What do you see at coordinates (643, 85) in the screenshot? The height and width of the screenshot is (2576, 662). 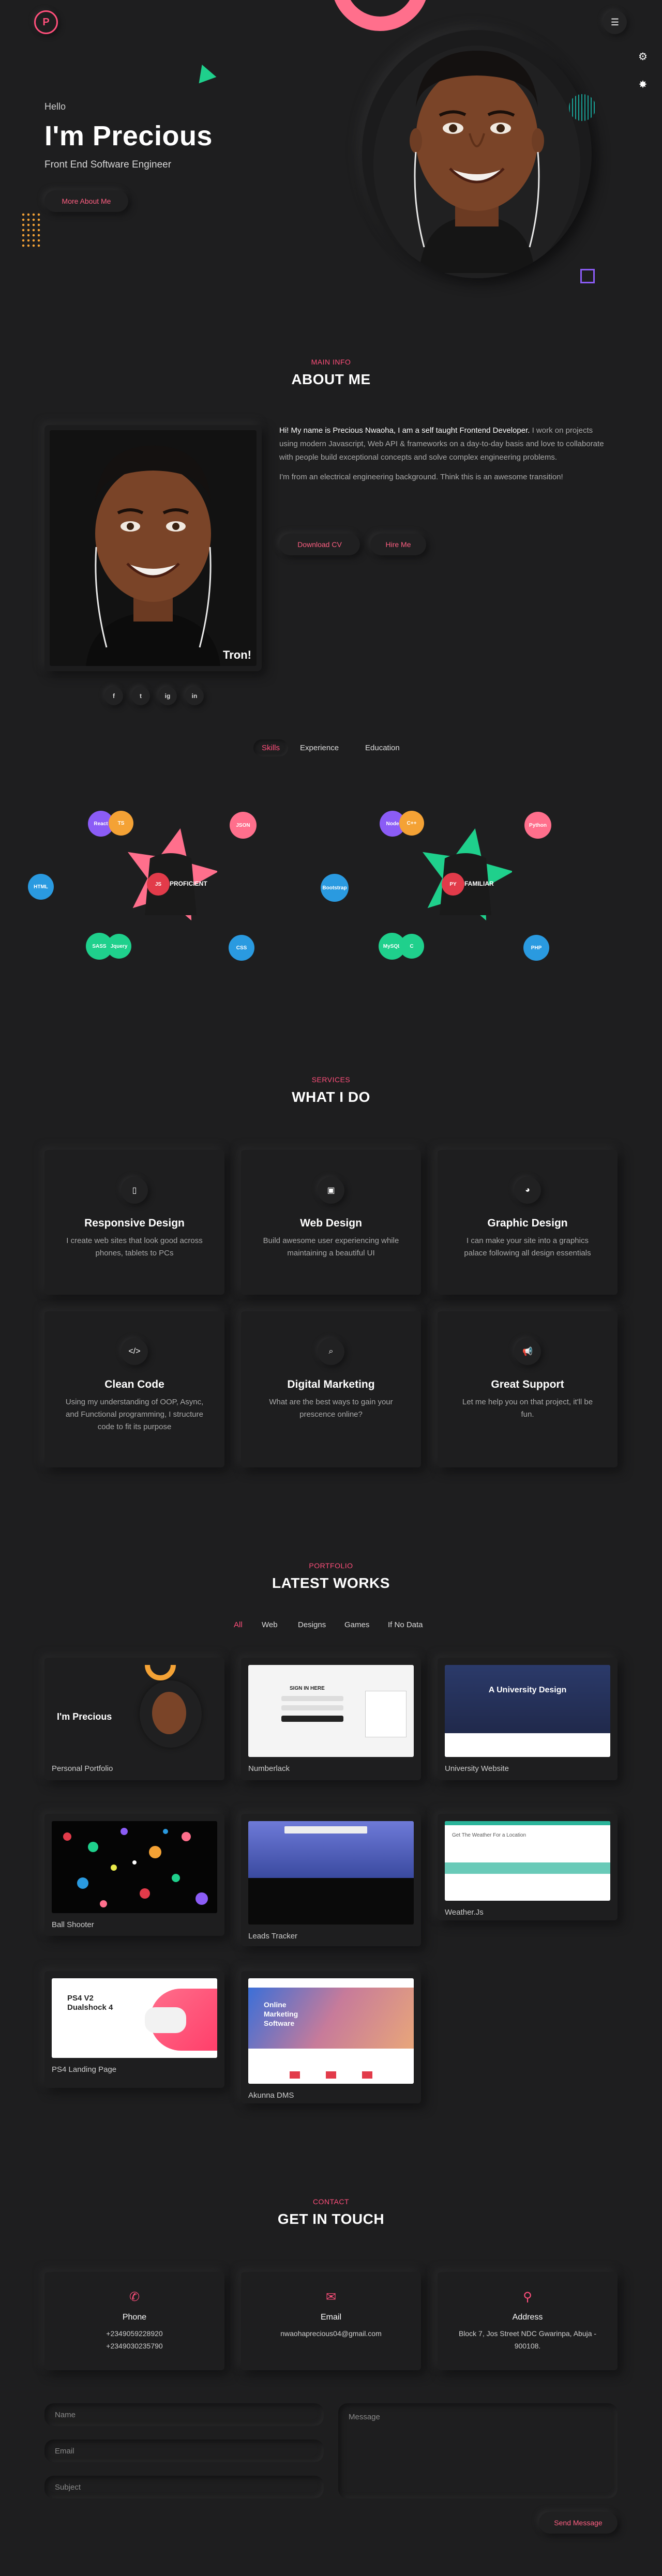 I see `theme-toggle-icon: ✸` at bounding box center [643, 85].